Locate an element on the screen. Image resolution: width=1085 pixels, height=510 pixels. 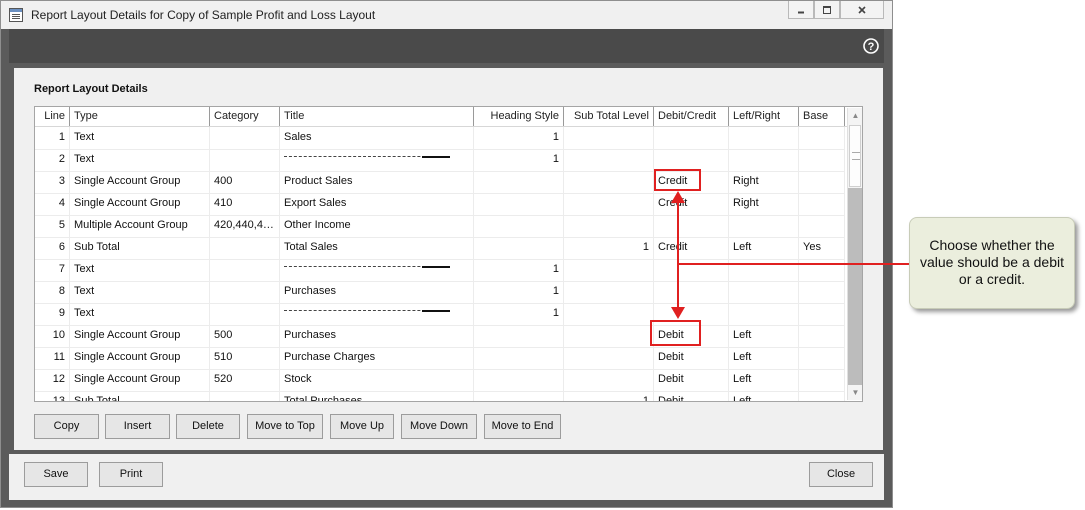
arrow-up-icon is located at coordinates (678, 197).